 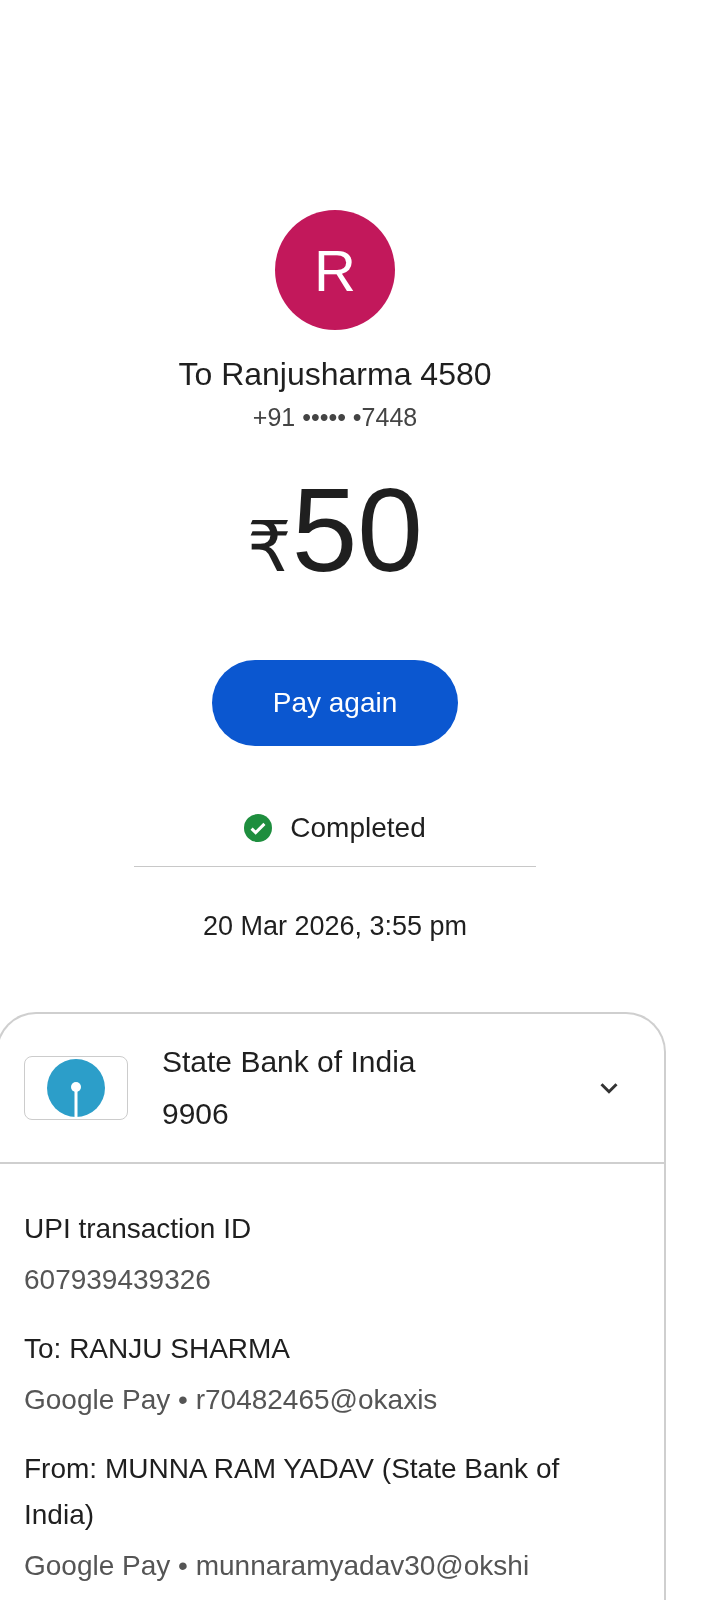 I want to click on detail-value: Google Pay • r70482465@okaxis, so click(x=231, y=1400).